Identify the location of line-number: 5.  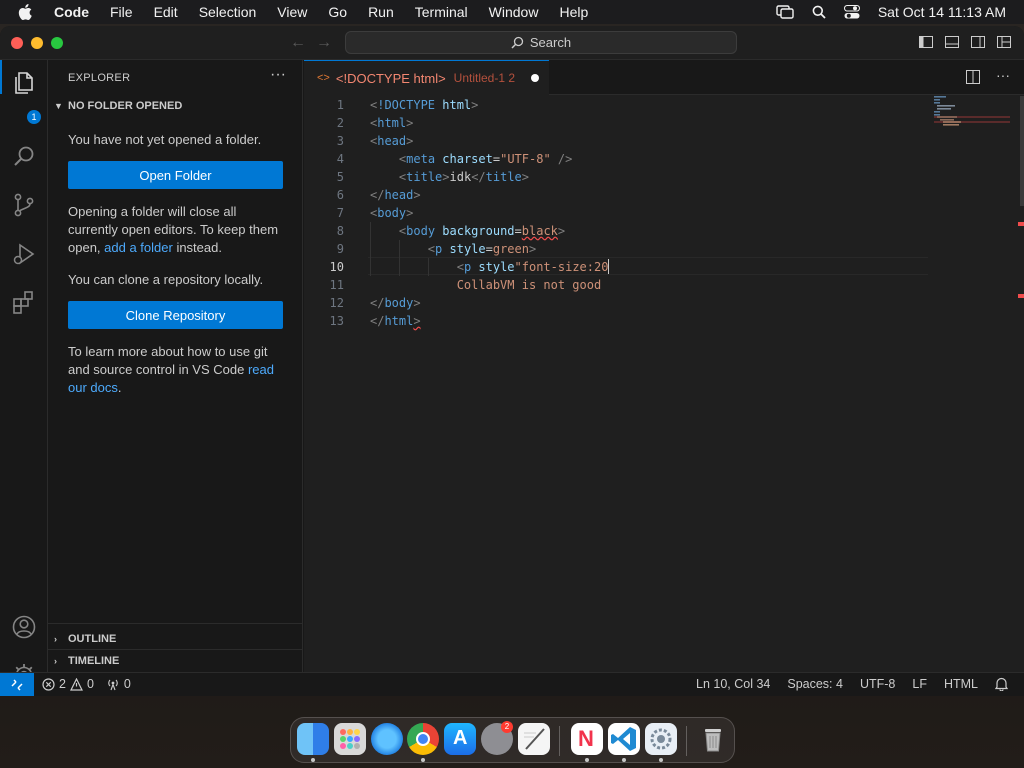
(340, 177).